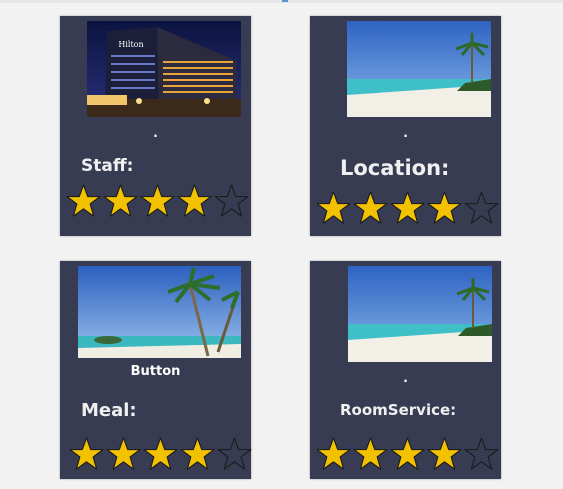 The height and width of the screenshot is (489, 563). Describe the element at coordinates (107, 166) in the screenshot. I see `rating-label: Staff:` at that location.